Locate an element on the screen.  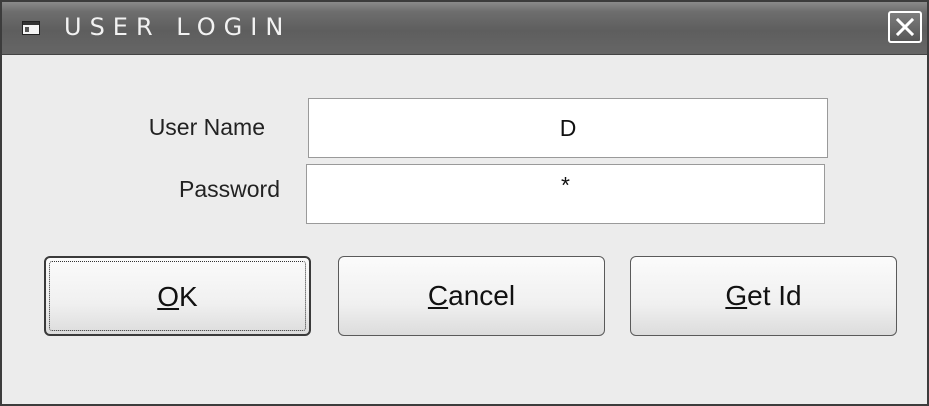
window-icon is located at coordinates (31, 28).